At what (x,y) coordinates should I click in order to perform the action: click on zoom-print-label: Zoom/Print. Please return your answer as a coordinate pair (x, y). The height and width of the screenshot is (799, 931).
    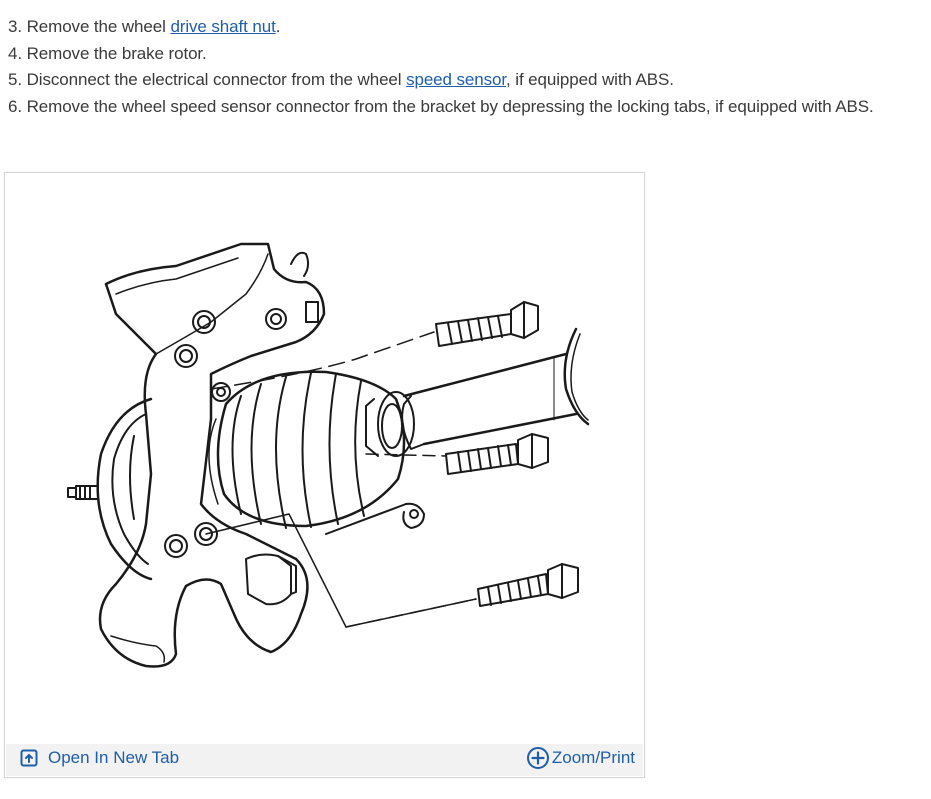
    Looking at the image, I should click on (593, 757).